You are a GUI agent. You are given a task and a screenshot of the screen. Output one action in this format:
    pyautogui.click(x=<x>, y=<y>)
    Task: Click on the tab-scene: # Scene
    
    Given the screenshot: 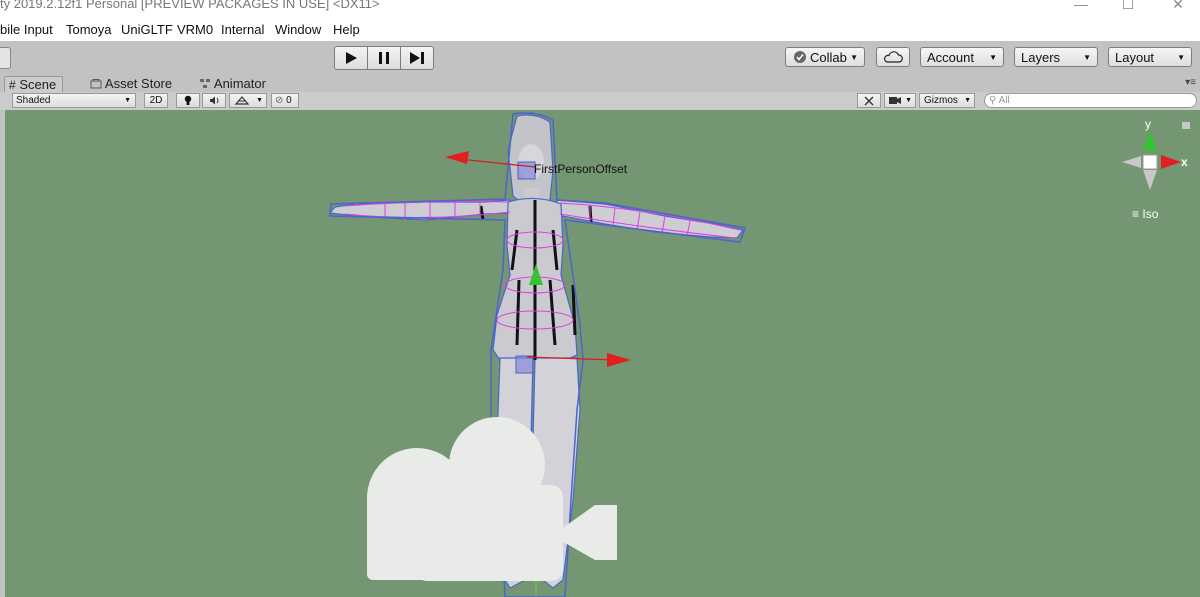 What is the action you would take?
    pyautogui.click(x=34, y=84)
    